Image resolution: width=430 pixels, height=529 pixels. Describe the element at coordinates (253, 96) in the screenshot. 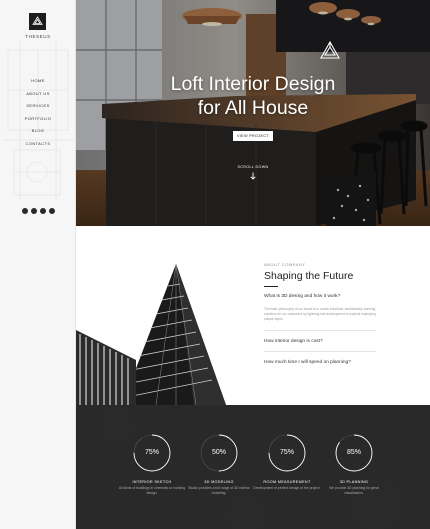

I see `hero-title: Loft Interior Design for All House` at that location.